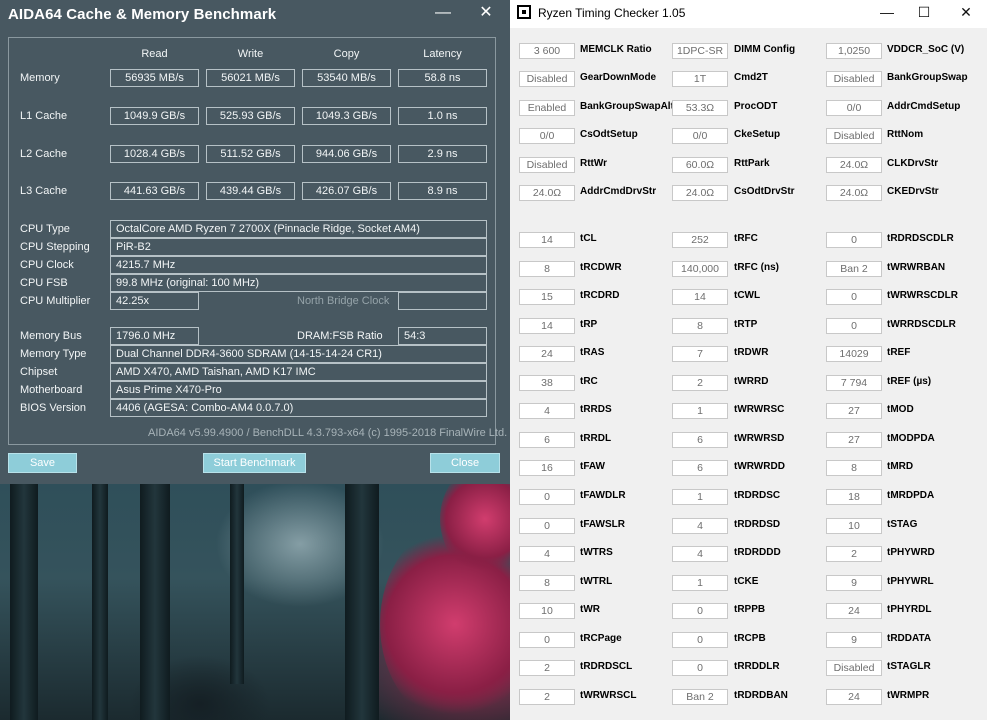 The height and width of the screenshot is (720, 987). I want to click on timing-value-field: 7 794, so click(854, 382).